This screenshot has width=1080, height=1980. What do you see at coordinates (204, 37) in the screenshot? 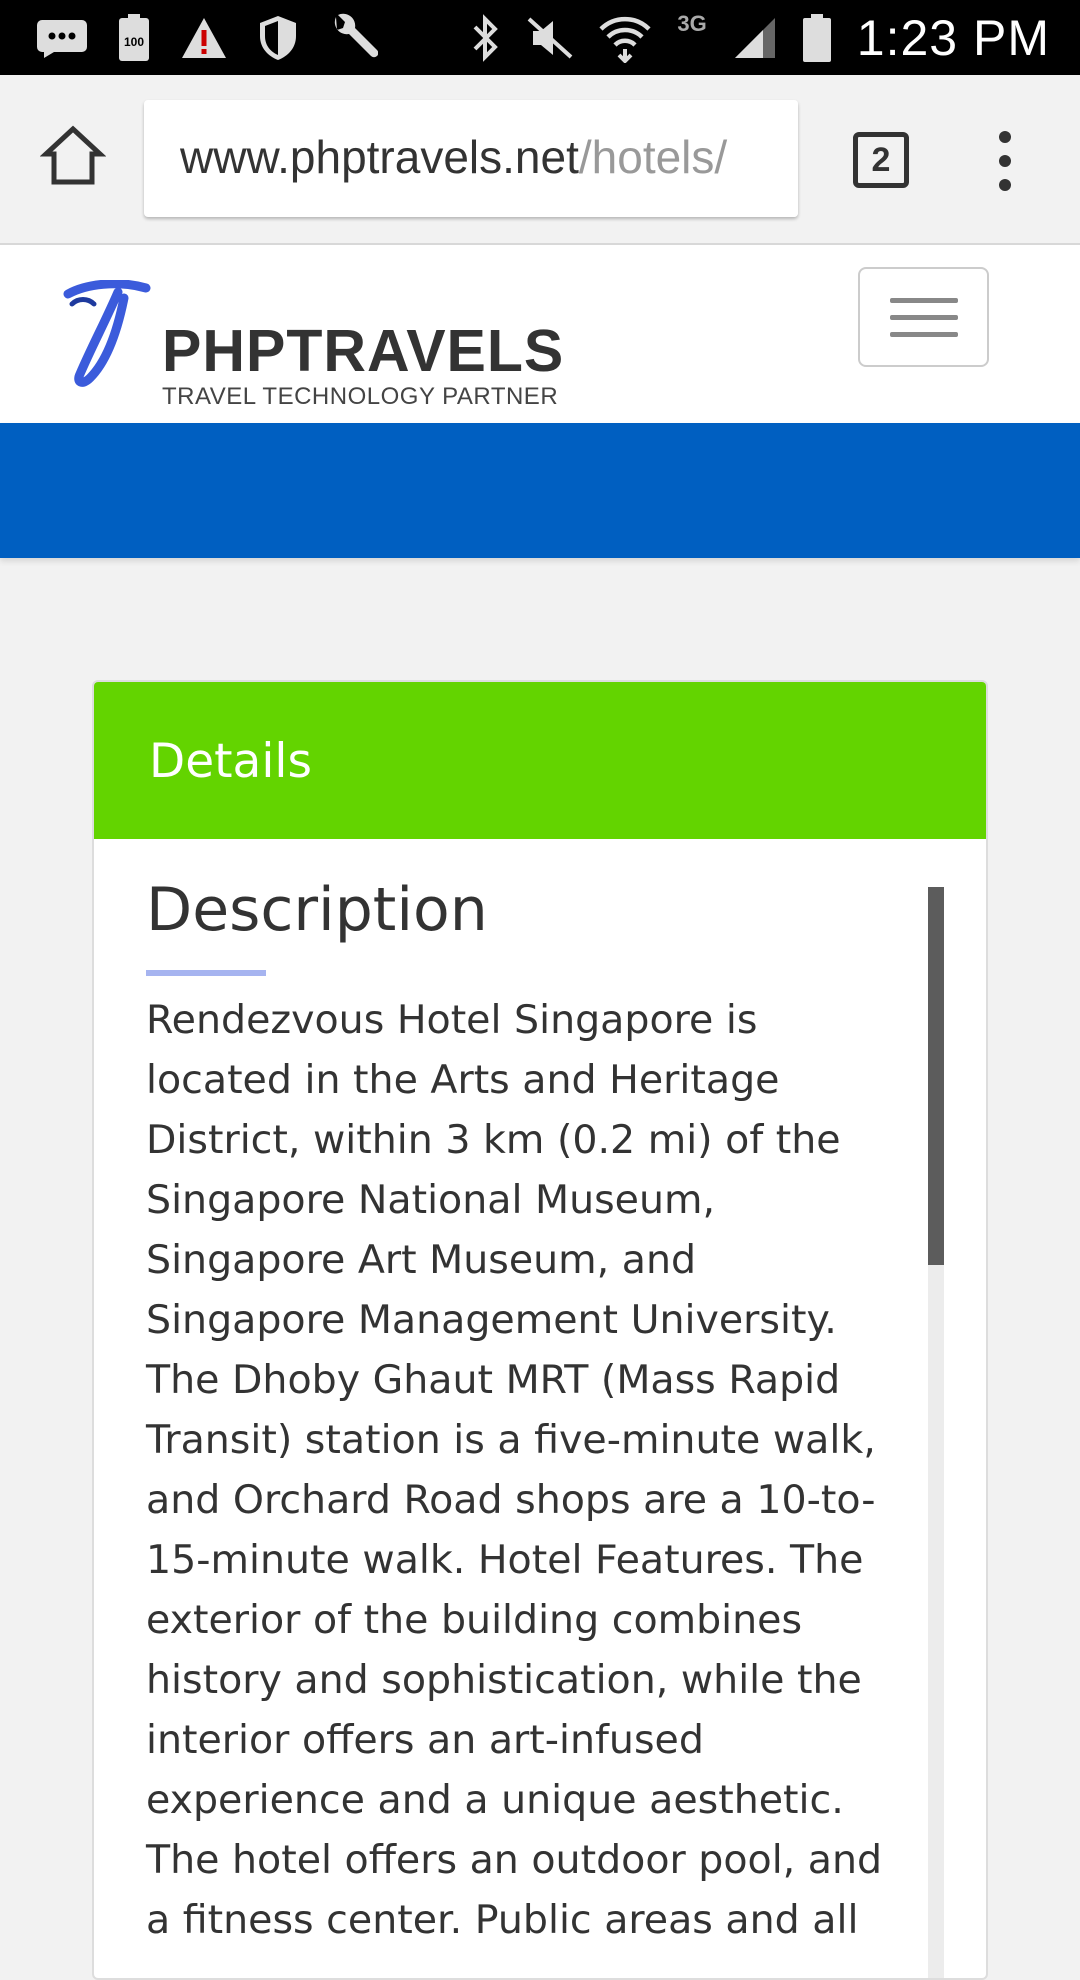
I see `alert-icon` at bounding box center [204, 37].